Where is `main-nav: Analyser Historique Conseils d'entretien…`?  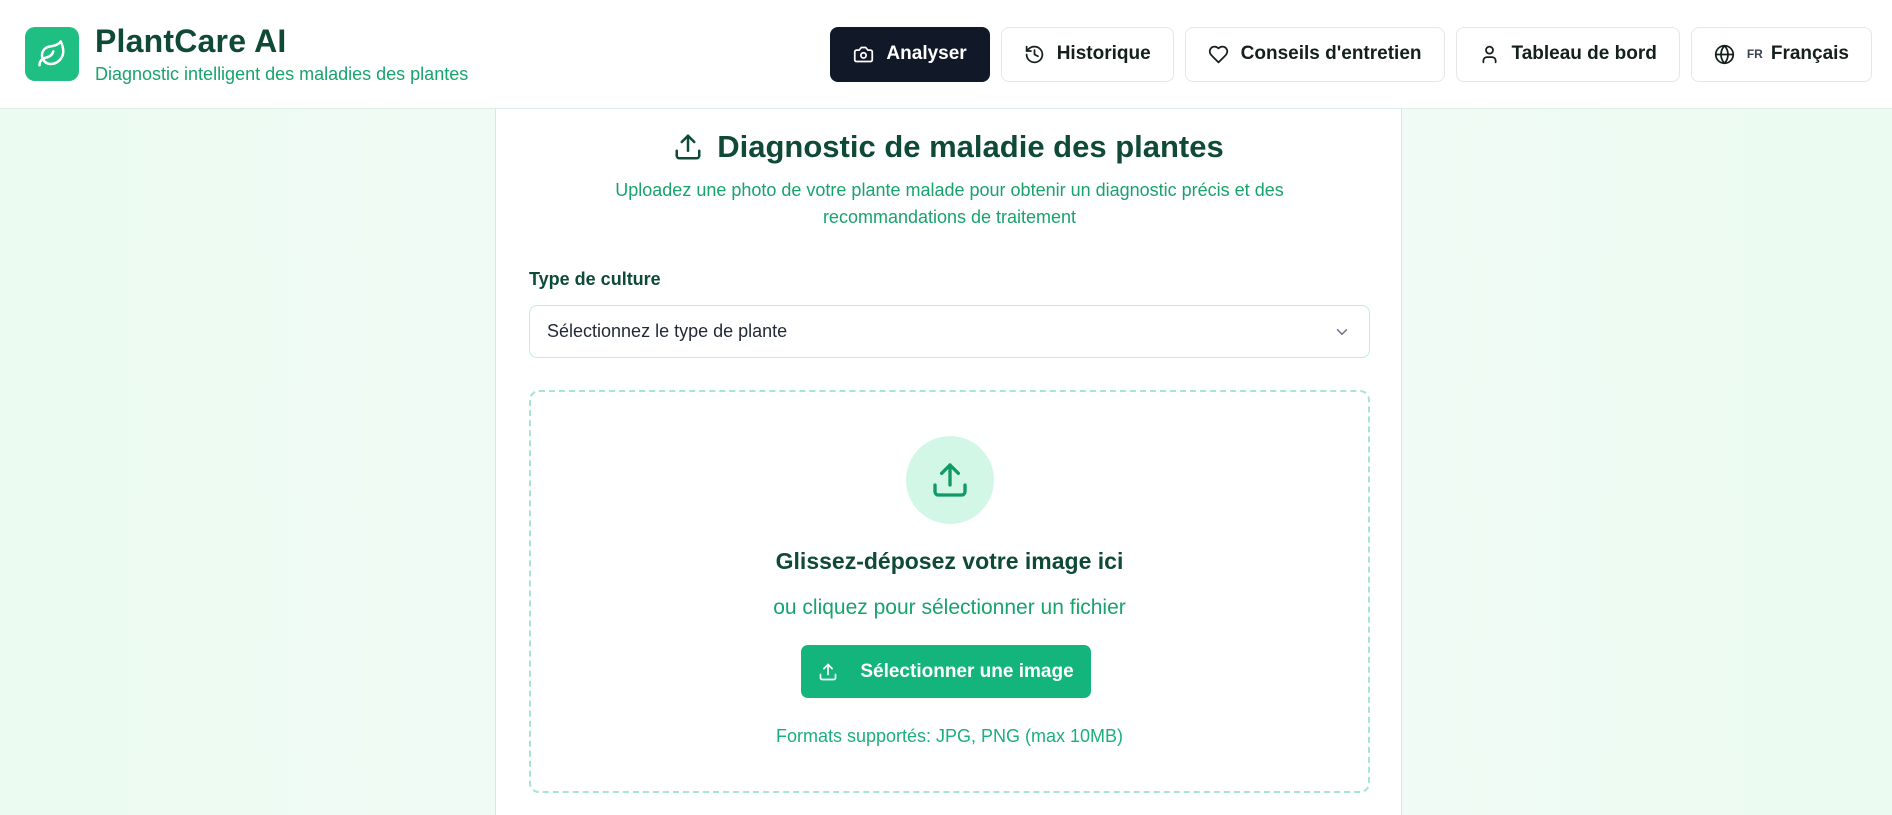
main-nav: Analyser Historique Conseils d'entretien… is located at coordinates (1351, 54).